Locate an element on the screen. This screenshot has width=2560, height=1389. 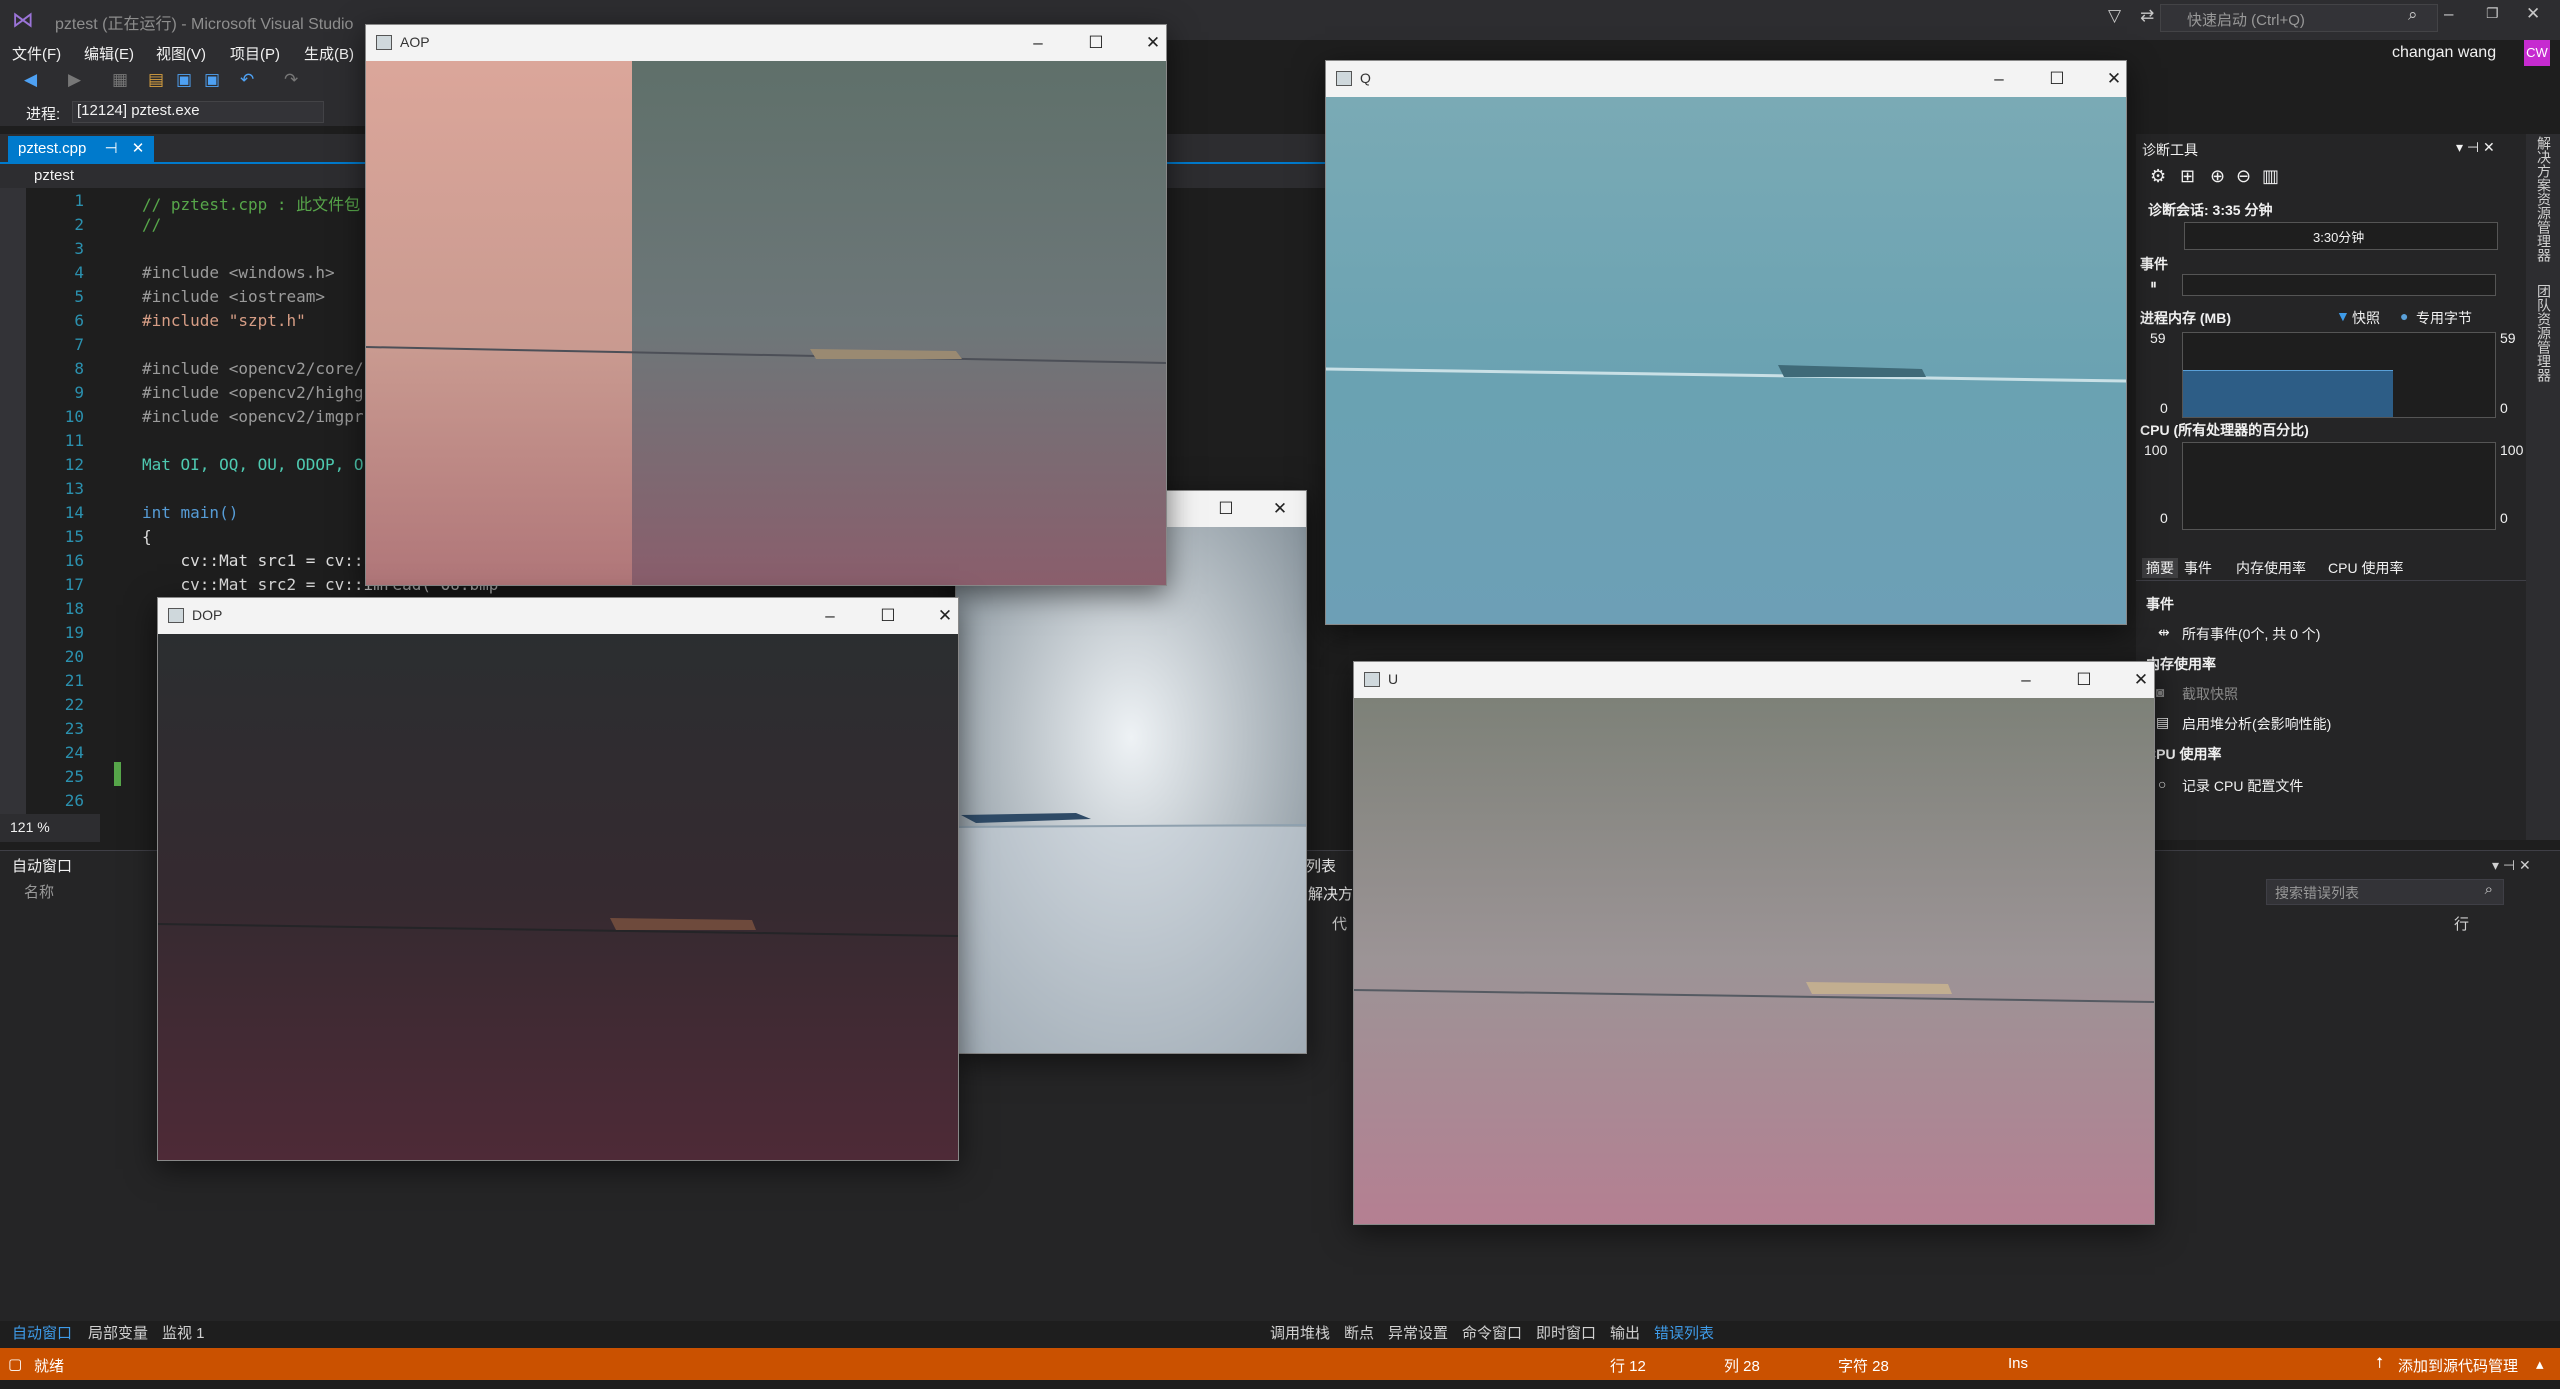
quick-launch-box: 快速启动 (Ctrl+Q) is located at coordinates (2299, 18).